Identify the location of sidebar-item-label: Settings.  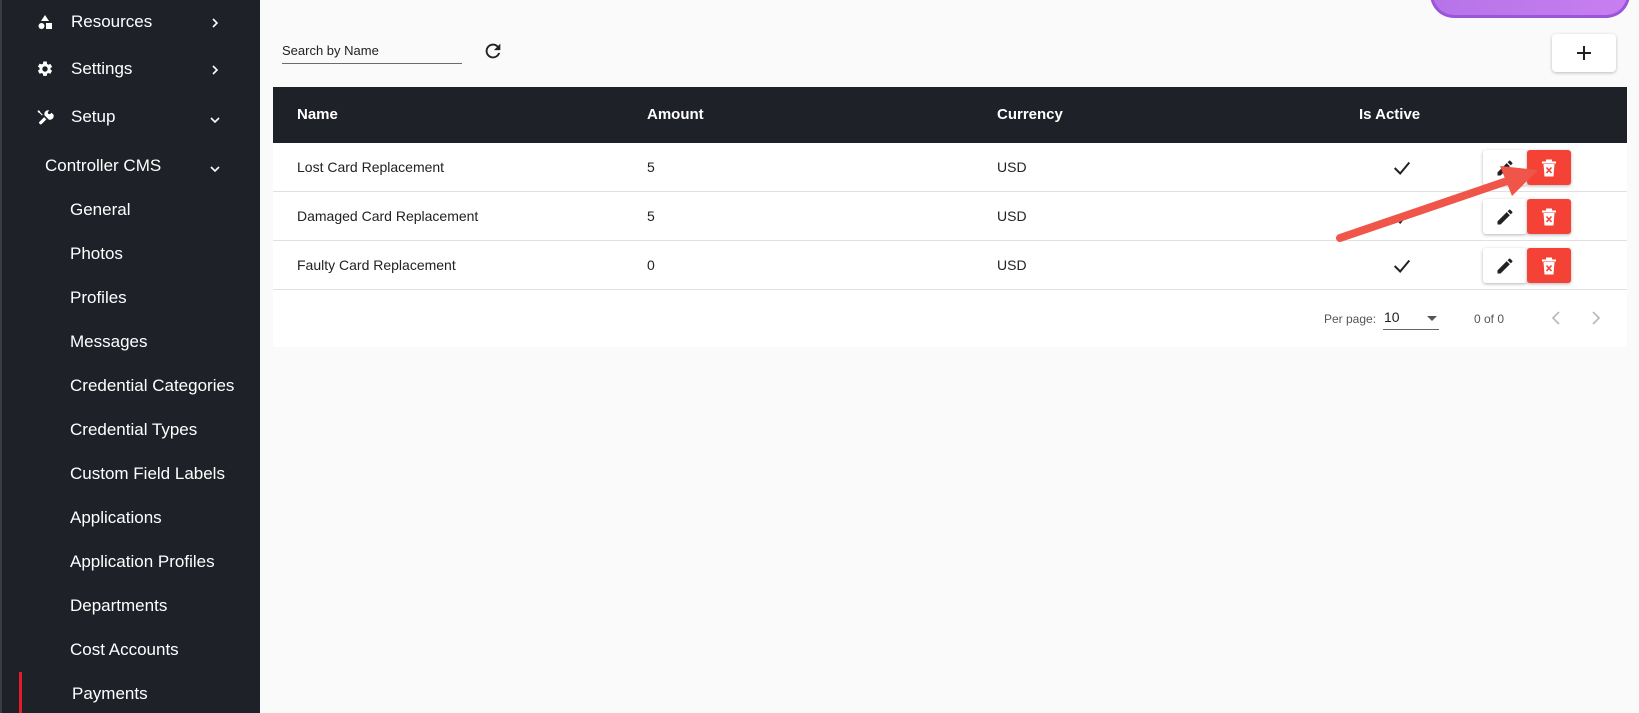
(102, 68).